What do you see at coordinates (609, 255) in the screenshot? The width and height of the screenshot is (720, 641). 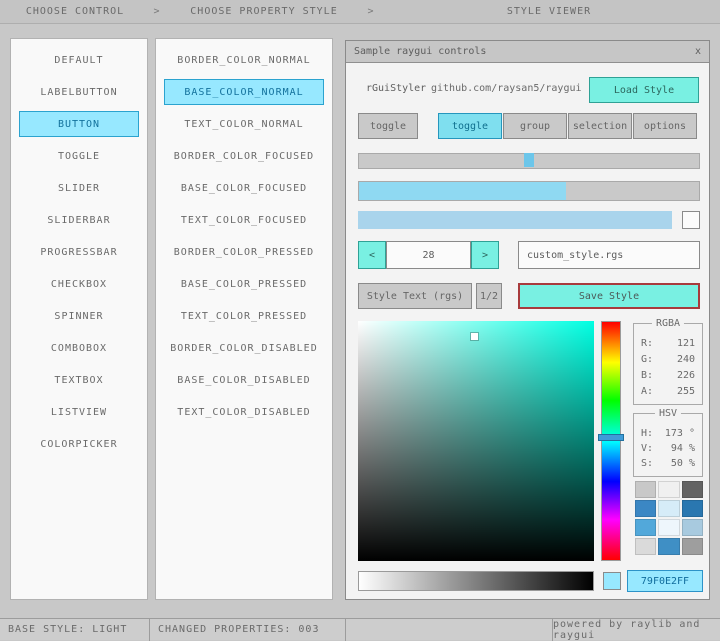 I see `filename-textbox: custom_style.rgs` at bounding box center [609, 255].